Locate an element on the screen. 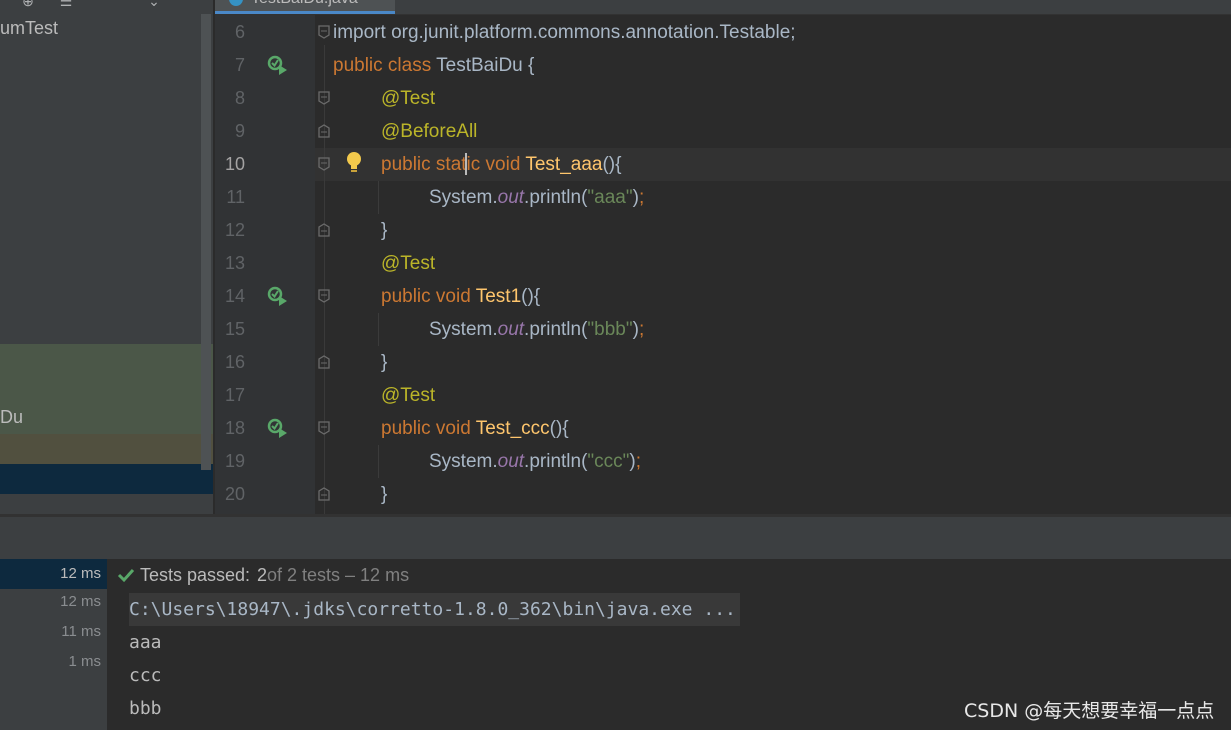  project-scrollbar is located at coordinates (206, 242).